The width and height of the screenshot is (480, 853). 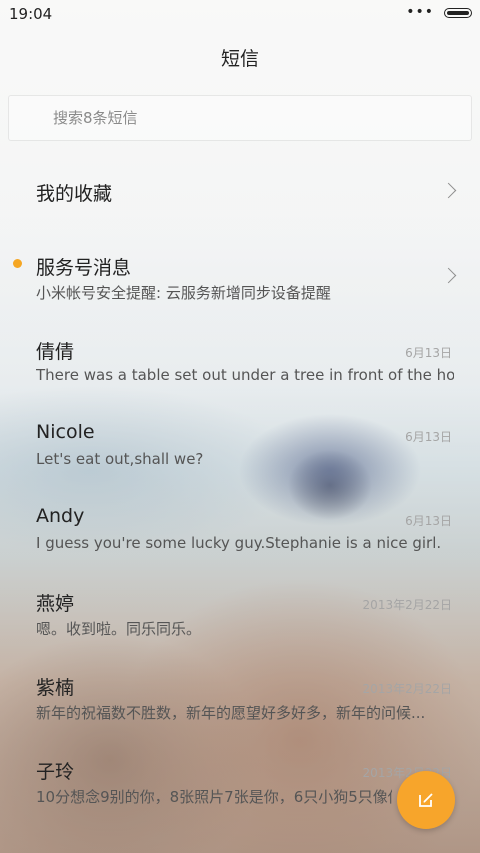 What do you see at coordinates (214, 797) in the screenshot?
I see `message-preview: 10分想念9别的你，8张照片7张是你，6只小狗5只像你` at bounding box center [214, 797].